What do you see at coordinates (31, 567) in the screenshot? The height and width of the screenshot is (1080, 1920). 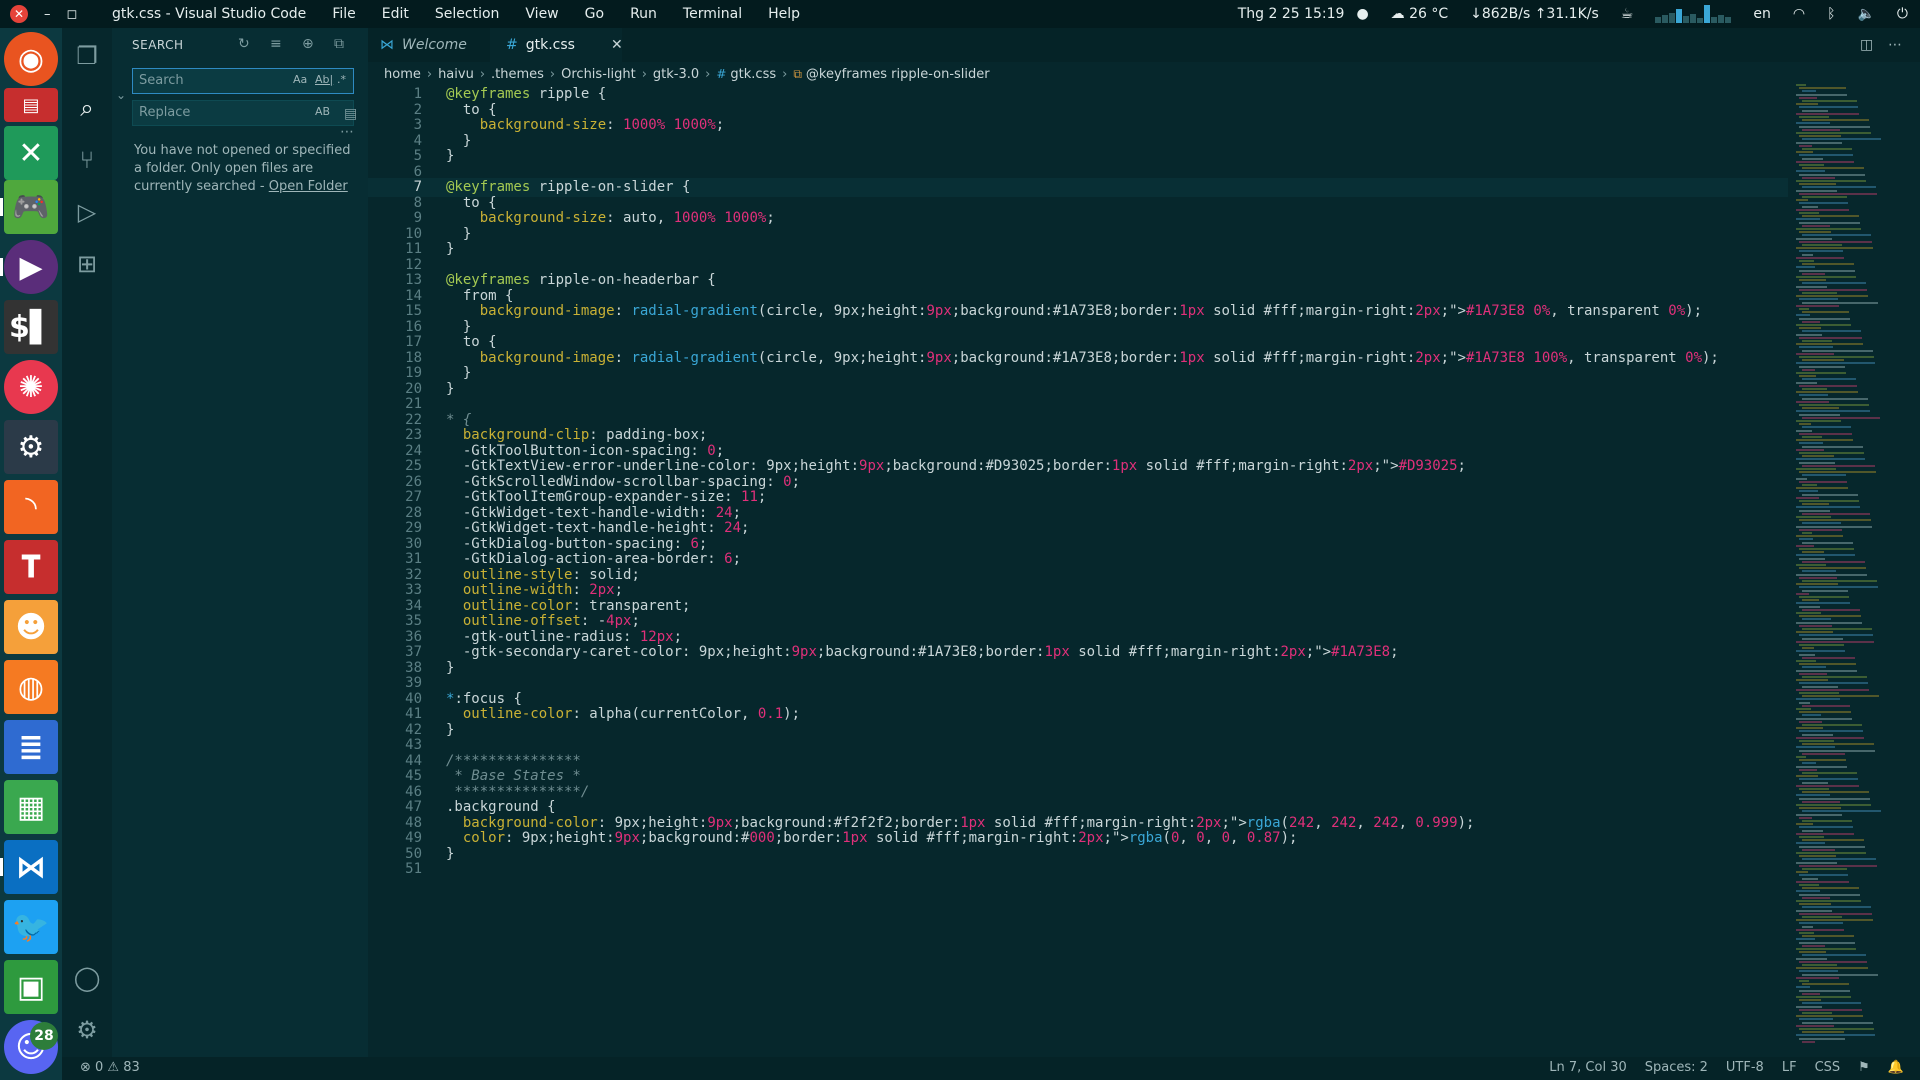 I see `antenna-icon: 𝐓` at bounding box center [31, 567].